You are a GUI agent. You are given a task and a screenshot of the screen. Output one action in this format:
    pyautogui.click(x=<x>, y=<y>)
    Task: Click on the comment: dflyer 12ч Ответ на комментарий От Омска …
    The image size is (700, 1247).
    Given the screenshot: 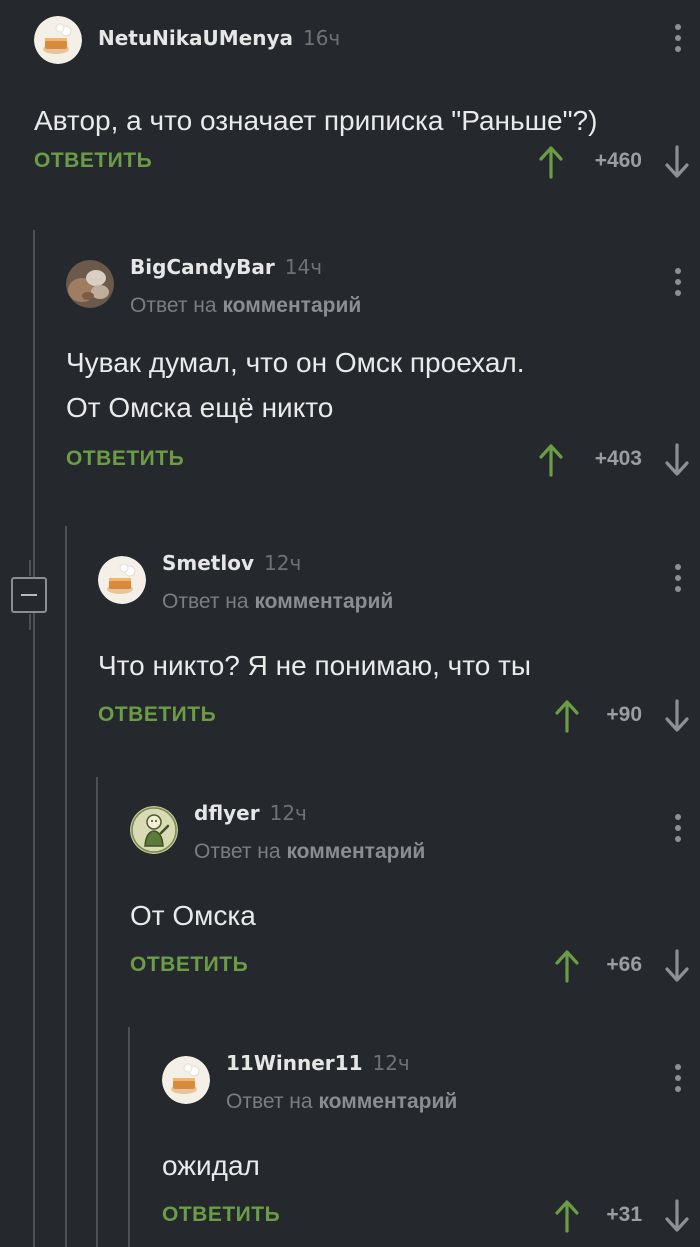 What is the action you would take?
    pyautogui.click(x=415, y=893)
    